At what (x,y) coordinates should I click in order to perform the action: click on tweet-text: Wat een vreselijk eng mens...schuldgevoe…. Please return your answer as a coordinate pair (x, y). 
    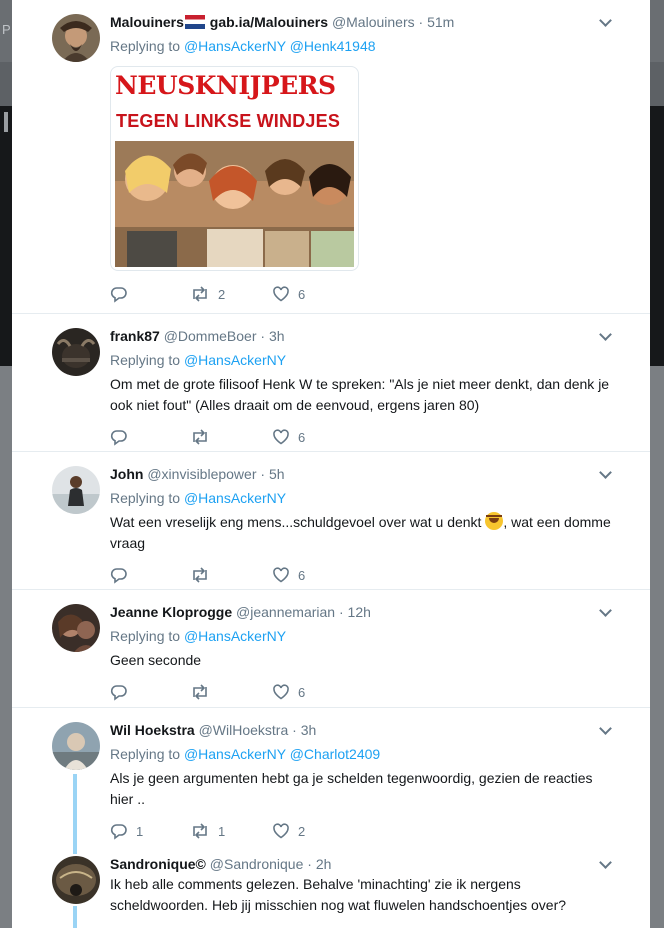
    Looking at the image, I should click on (362, 533).